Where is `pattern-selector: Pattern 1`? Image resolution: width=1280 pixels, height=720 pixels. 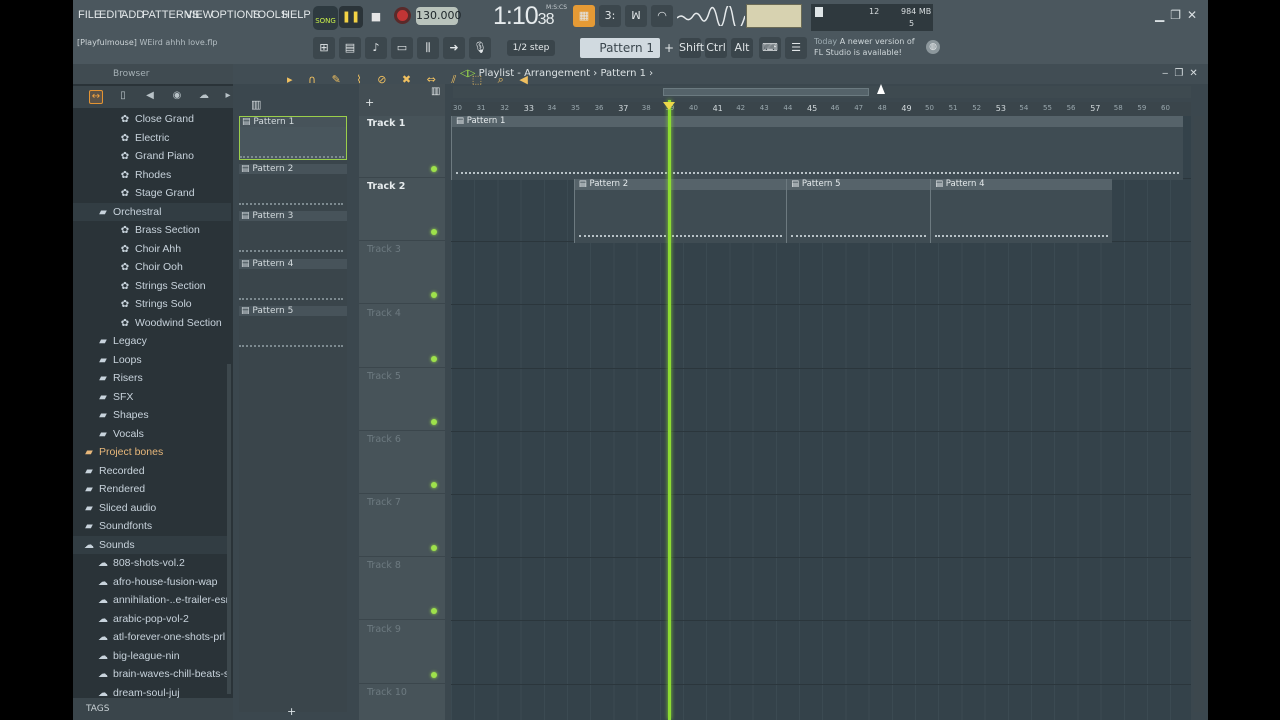 pattern-selector: Pattern 1 is located at coordinates (620, 48).